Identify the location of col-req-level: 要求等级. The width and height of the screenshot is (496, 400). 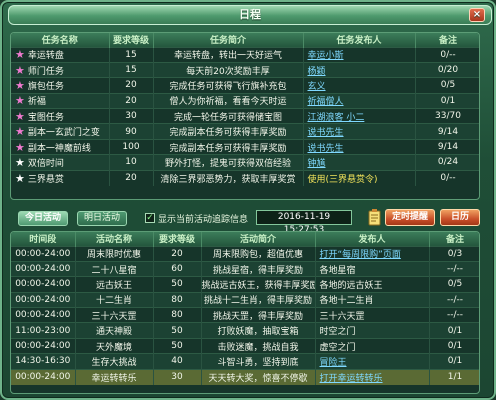
(131, 40).